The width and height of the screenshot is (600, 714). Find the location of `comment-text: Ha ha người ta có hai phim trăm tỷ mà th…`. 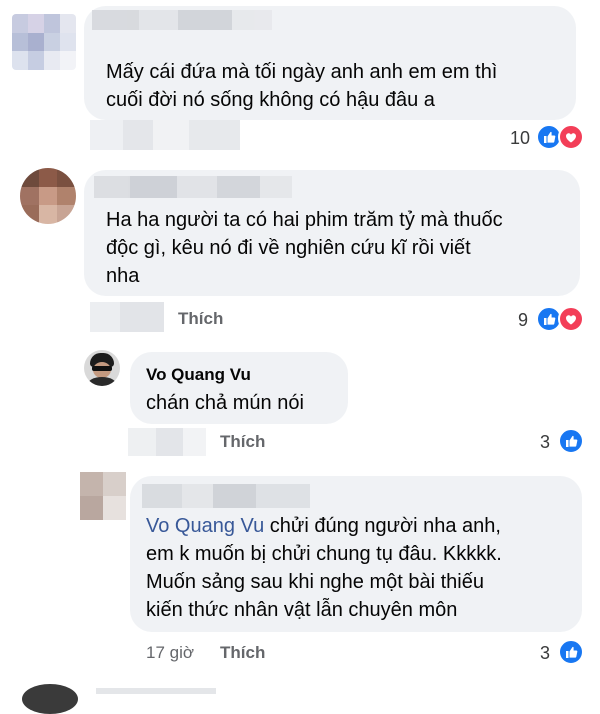

comment-text: Ha ha người ta có hai phim trăm tỷ mà th… is located at coordinates (304, 248).